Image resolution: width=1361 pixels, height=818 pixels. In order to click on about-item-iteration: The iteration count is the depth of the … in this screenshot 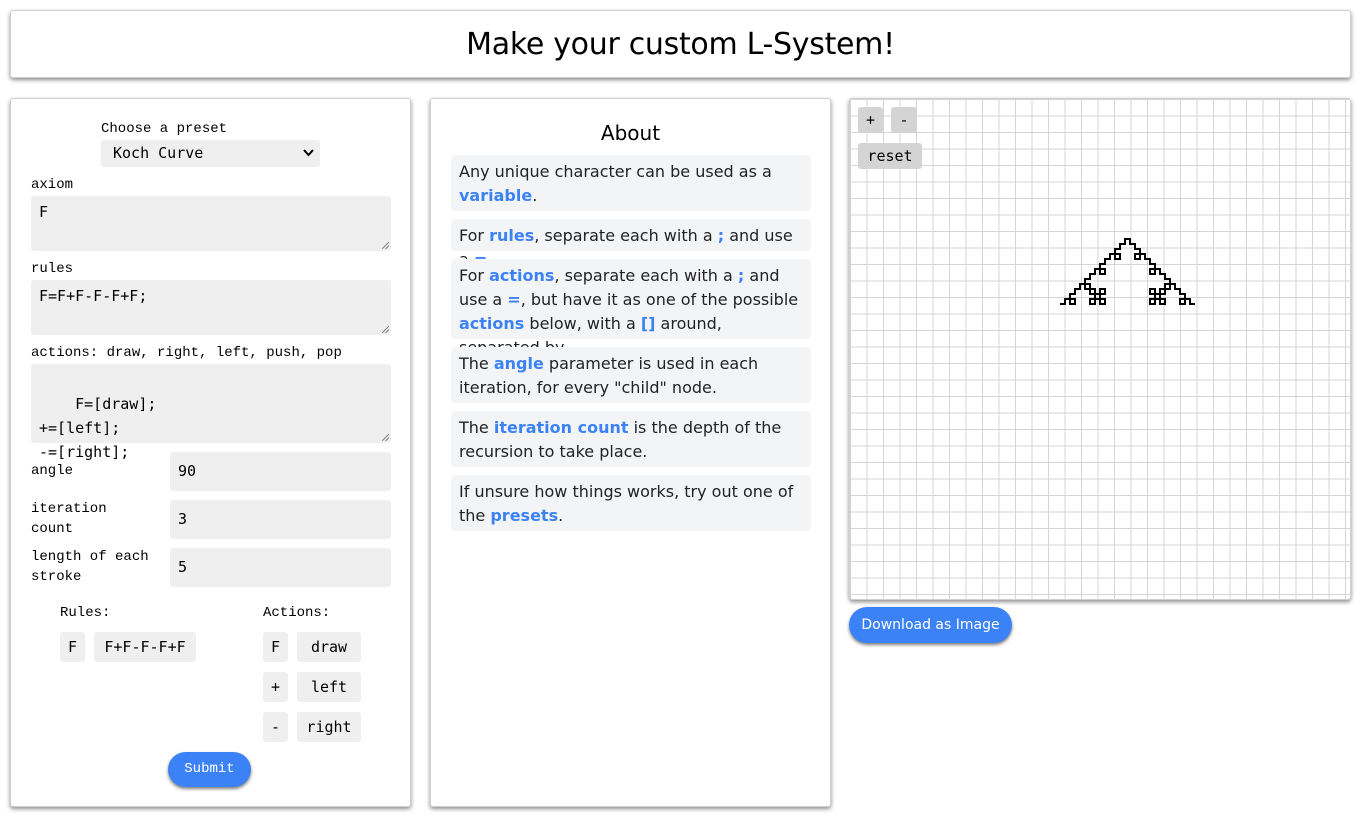, I will do `click(631, 439)`.